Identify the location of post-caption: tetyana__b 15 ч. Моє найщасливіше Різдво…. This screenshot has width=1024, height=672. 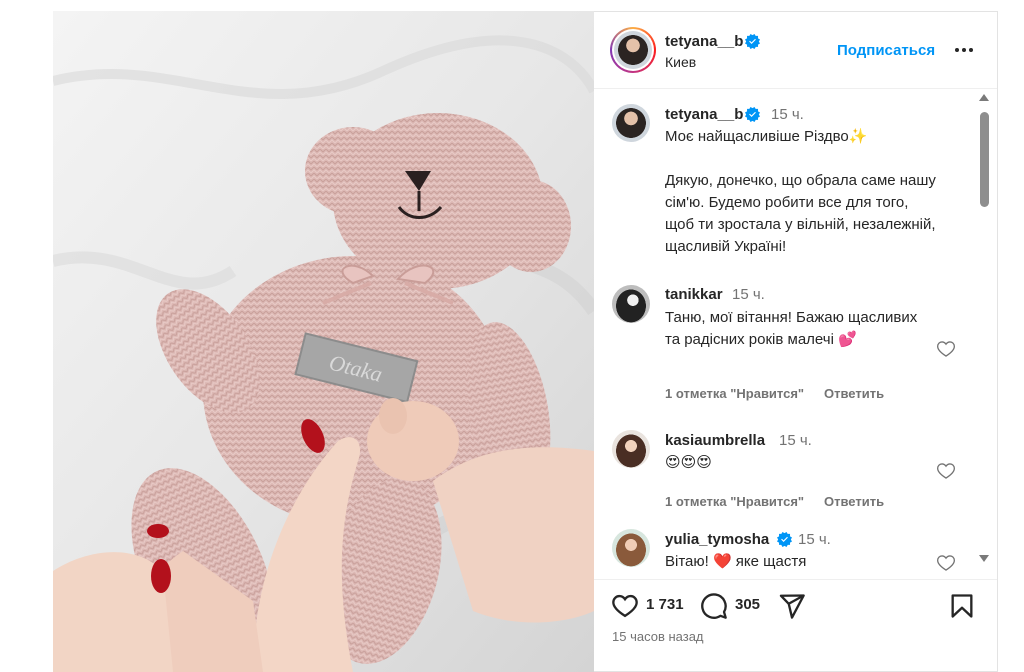
(789, 184).